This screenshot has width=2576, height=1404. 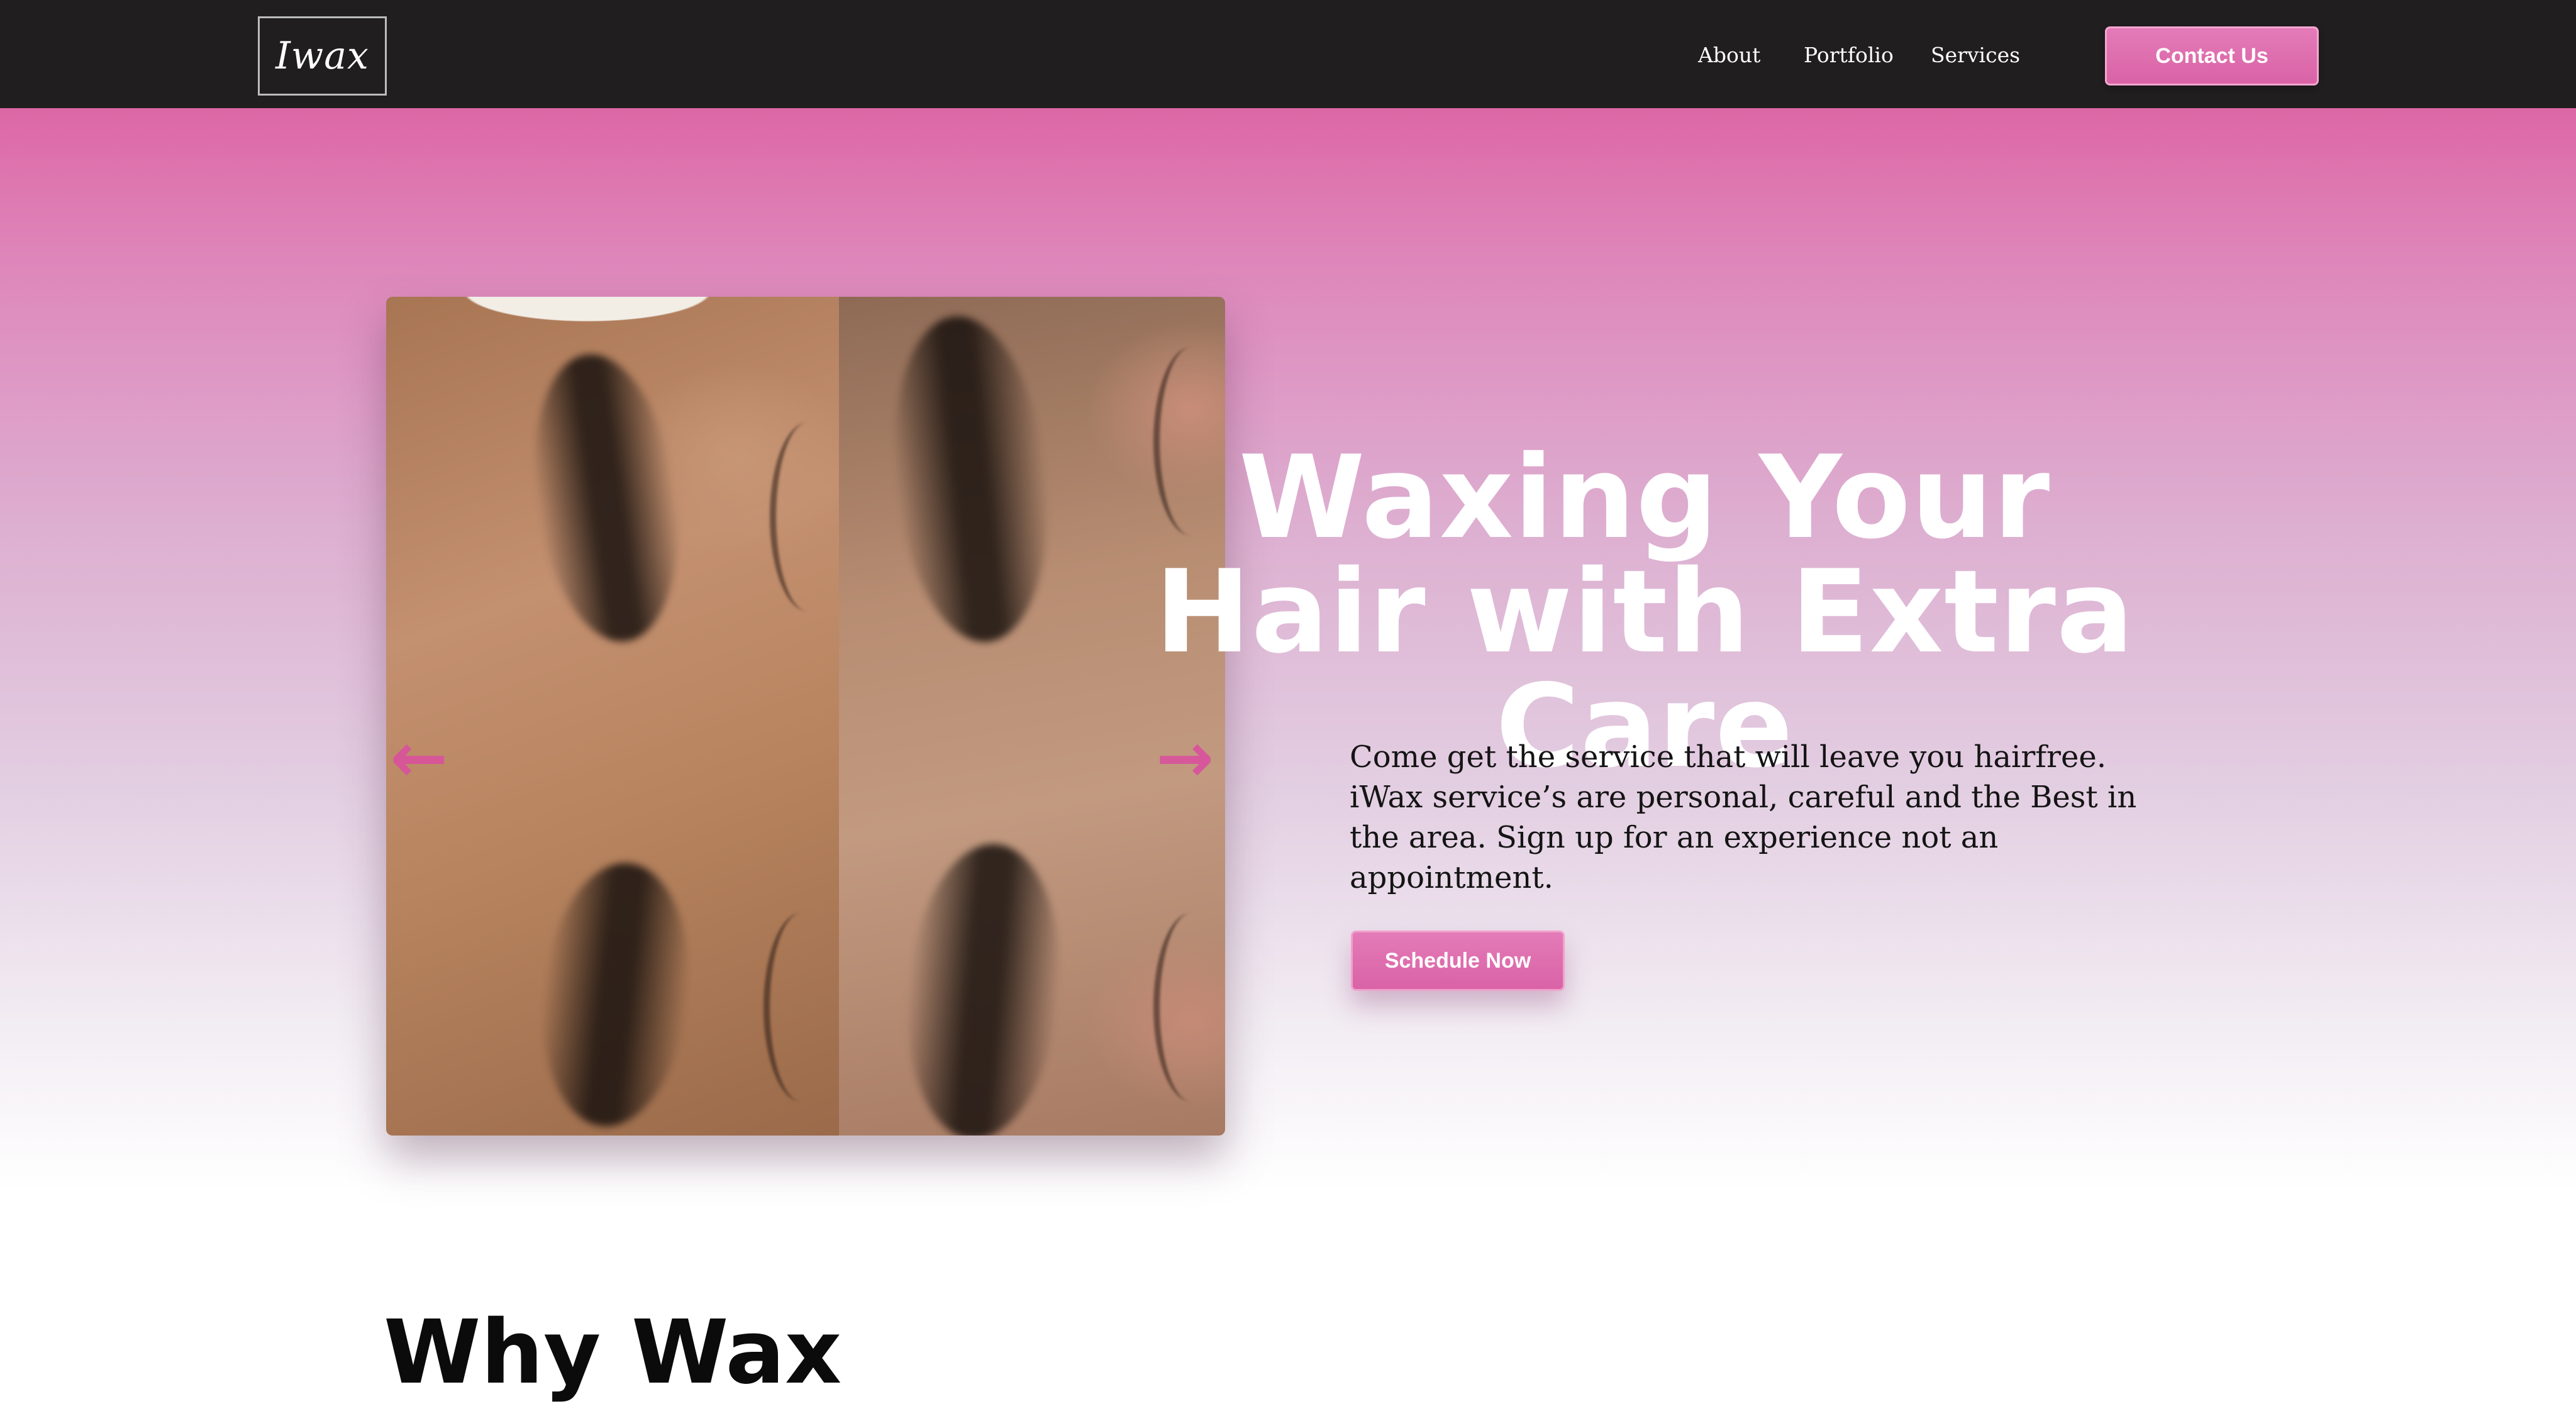 What do you see at coordinates (1849, 56) in the screenshot?
I see `nav-link-portfolio: Portfolio` at bounding box center [1849, 56].